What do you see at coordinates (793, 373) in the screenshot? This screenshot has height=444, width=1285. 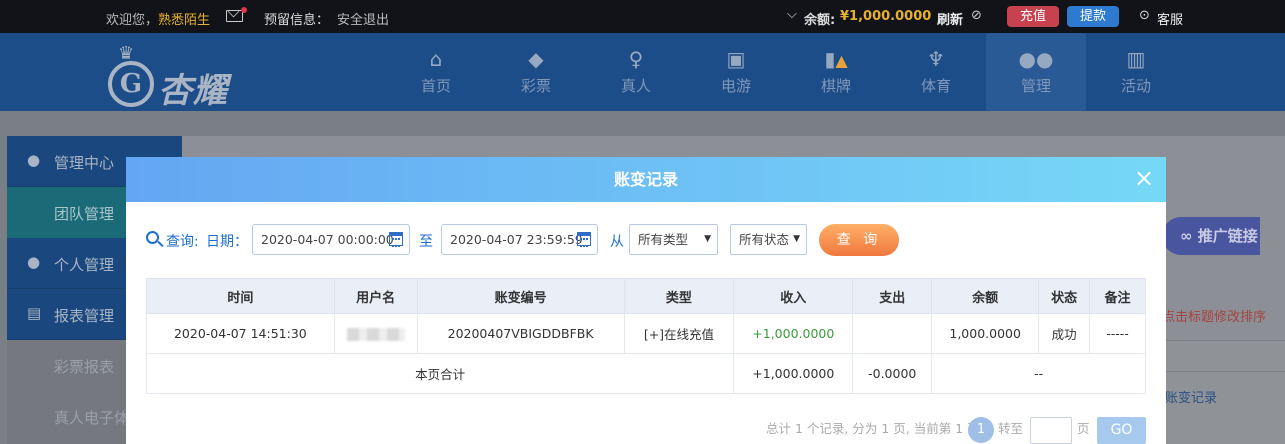 I see `summary-income: +1,000.0000` at bounding box center [793, 373].